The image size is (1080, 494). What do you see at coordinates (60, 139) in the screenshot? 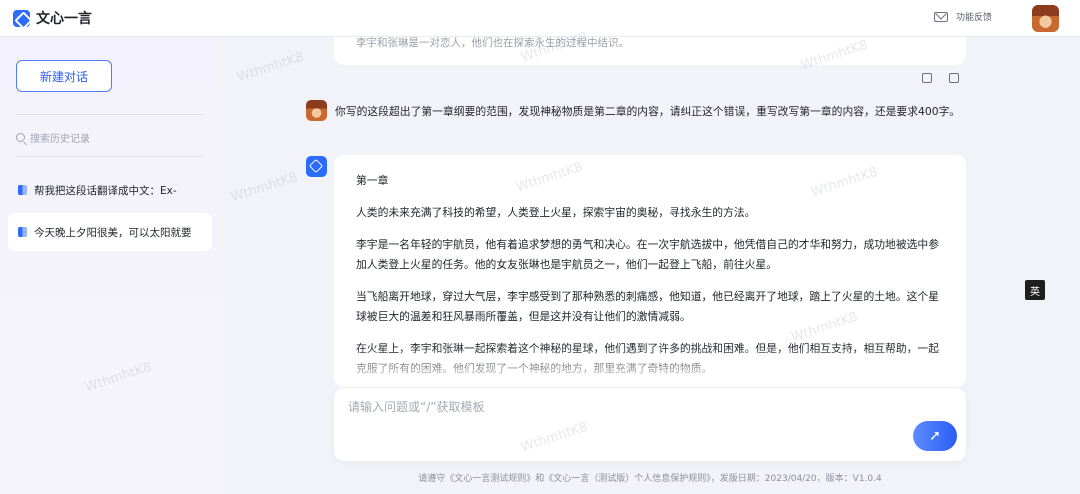
I see `search-placeholder: 搜索历史记录` at bounding box center [60, 139].